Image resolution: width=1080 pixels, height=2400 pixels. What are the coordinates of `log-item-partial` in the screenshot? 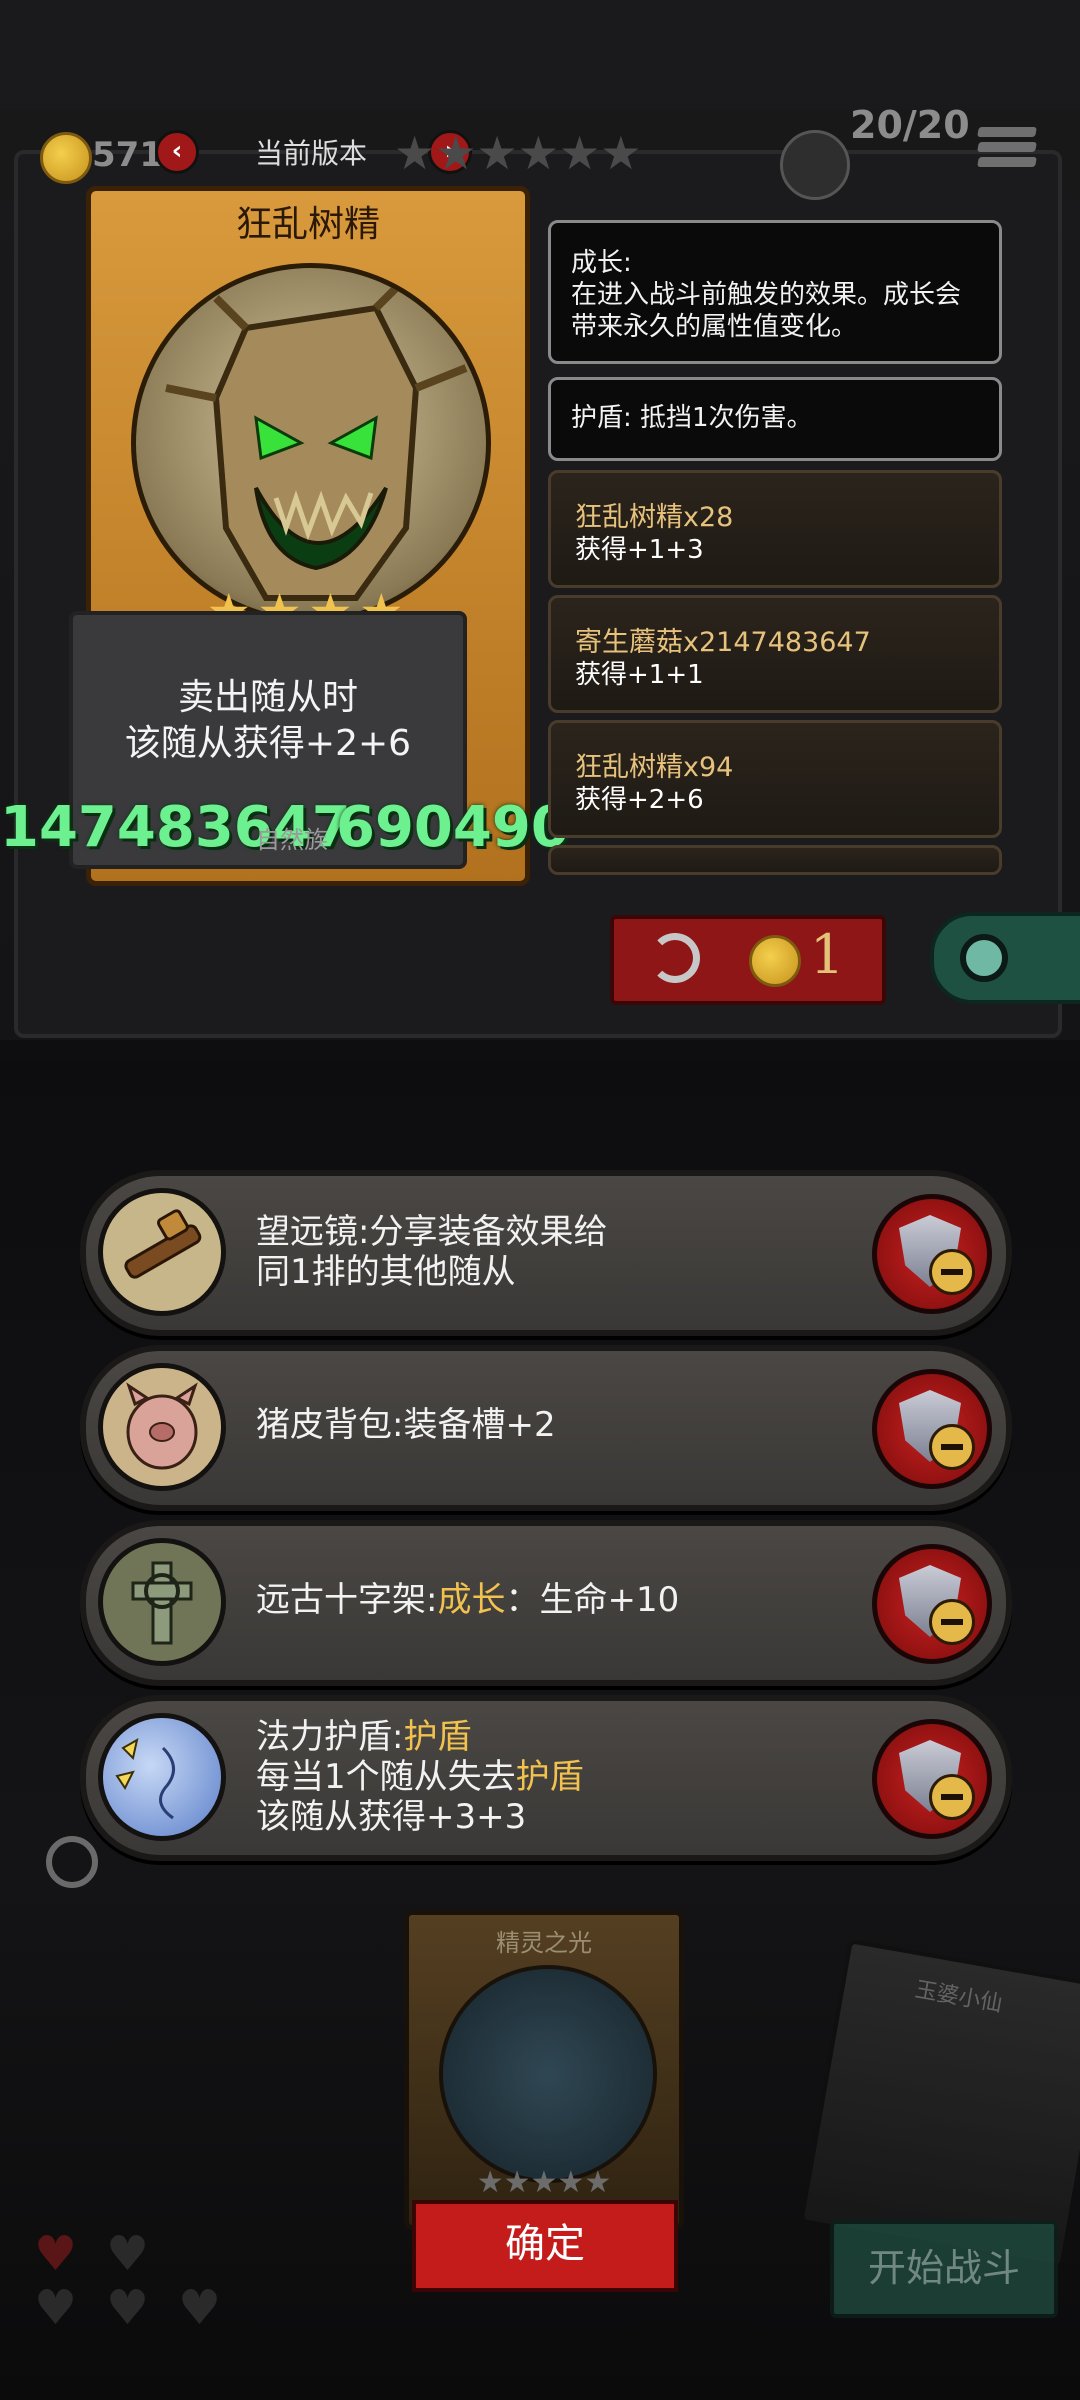 It's located at (775, 860).